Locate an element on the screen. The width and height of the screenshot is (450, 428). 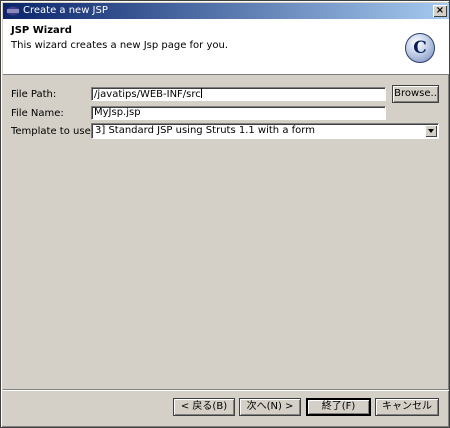
eclipse-icon is located at coordinates (13, 11).